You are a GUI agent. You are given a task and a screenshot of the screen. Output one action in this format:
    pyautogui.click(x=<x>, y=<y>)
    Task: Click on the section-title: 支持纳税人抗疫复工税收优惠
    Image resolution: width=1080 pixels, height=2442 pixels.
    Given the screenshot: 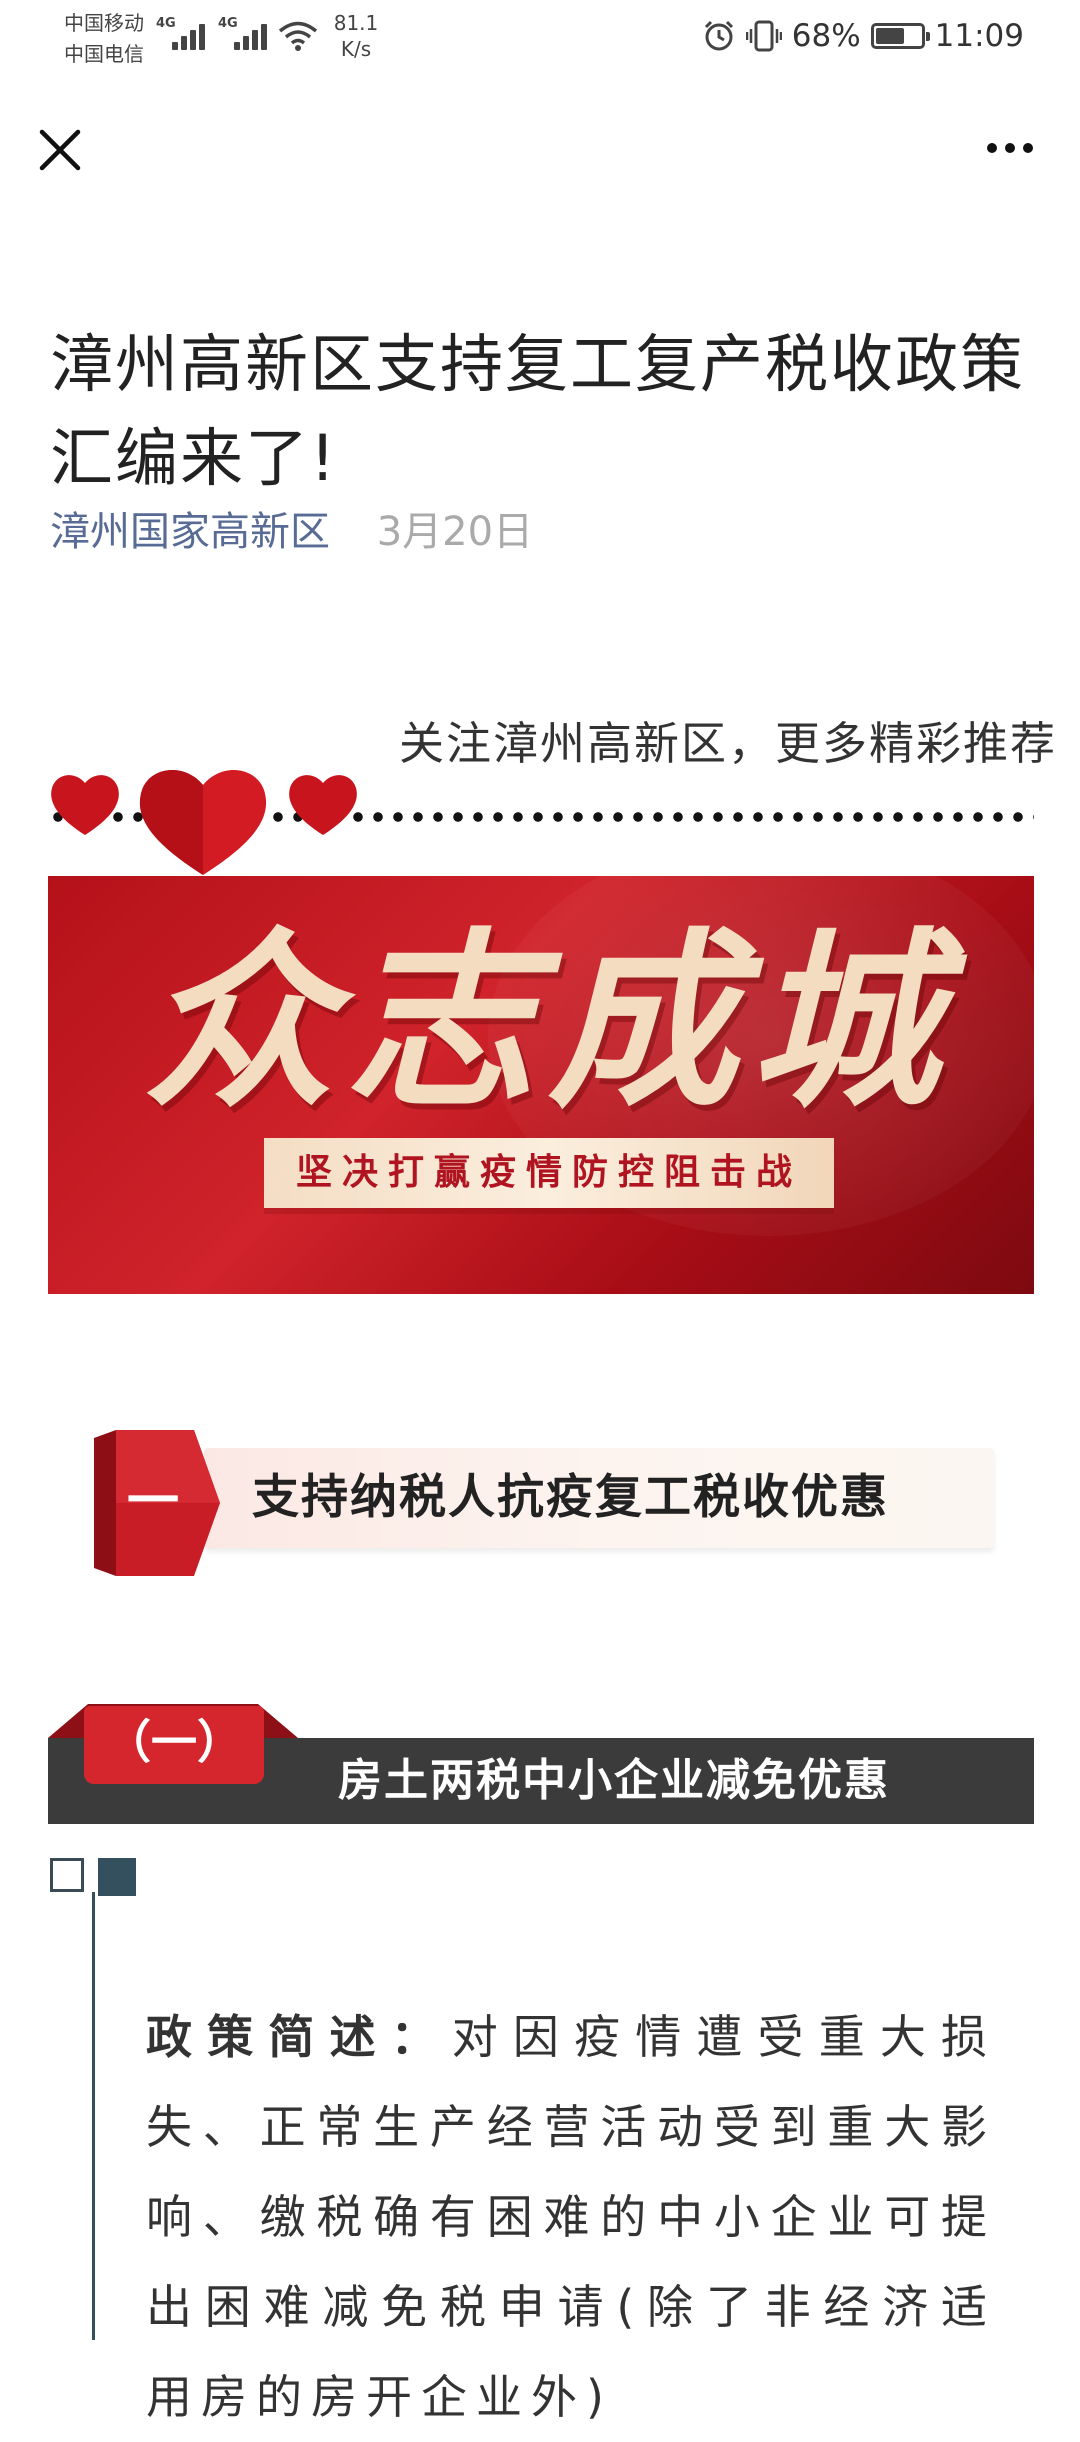 What is the action you would take?
    pyautogui.click(x=570, y=1497)
    